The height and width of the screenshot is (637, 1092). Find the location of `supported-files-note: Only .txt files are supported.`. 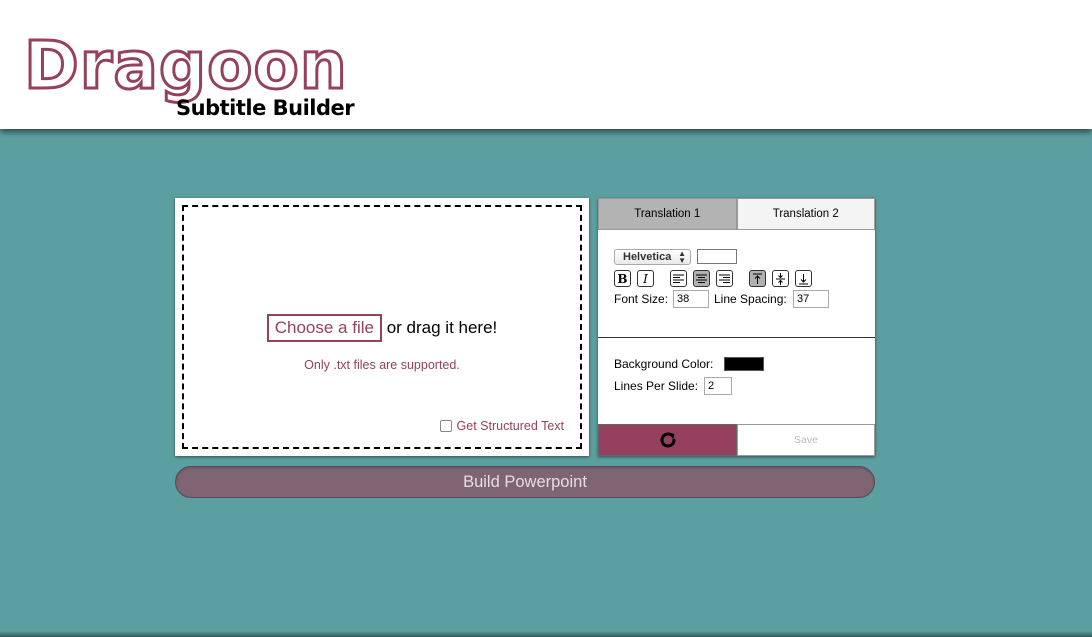

supported-files-note: Only .txt files are supported. is located at coordinates (382, 365).